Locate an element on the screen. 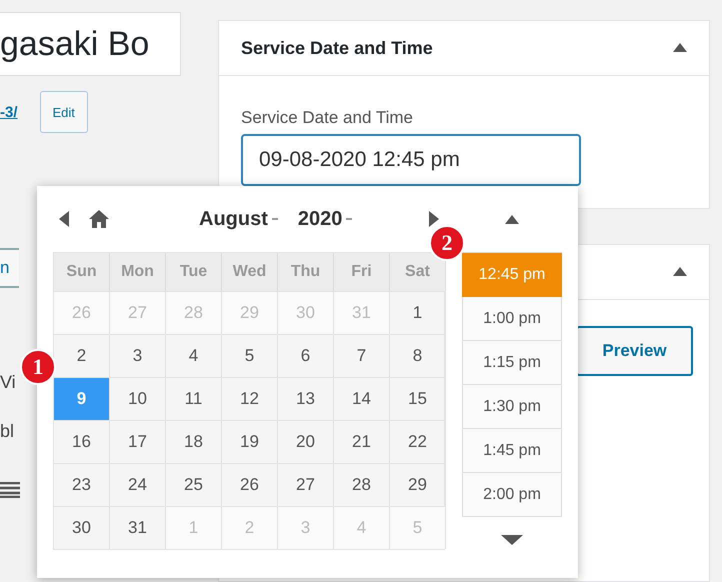  weekday-header: Wed is located at coordinates (250, 272).